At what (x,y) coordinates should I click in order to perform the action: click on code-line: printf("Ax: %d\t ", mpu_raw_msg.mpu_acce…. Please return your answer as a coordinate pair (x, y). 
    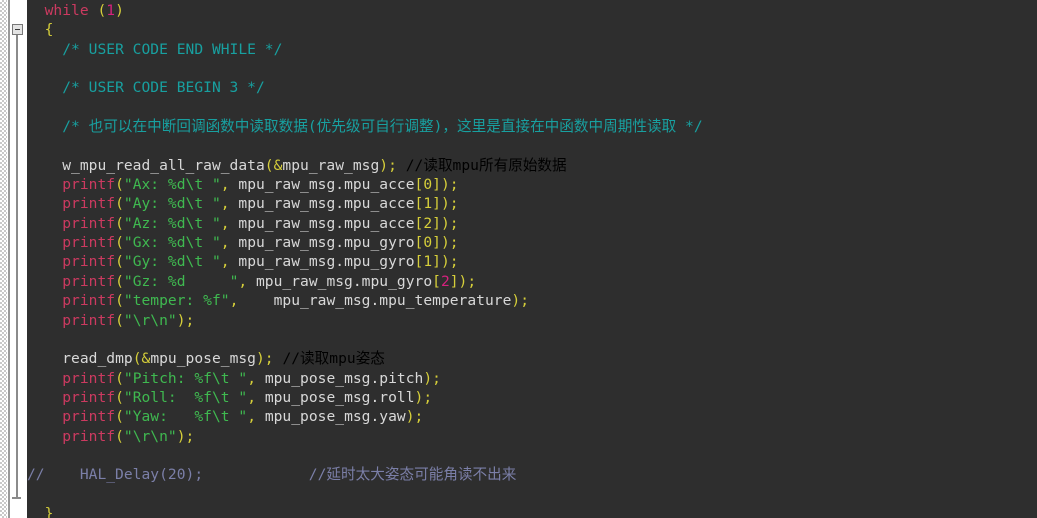
    Looking at the image, I should click on (365, 184).